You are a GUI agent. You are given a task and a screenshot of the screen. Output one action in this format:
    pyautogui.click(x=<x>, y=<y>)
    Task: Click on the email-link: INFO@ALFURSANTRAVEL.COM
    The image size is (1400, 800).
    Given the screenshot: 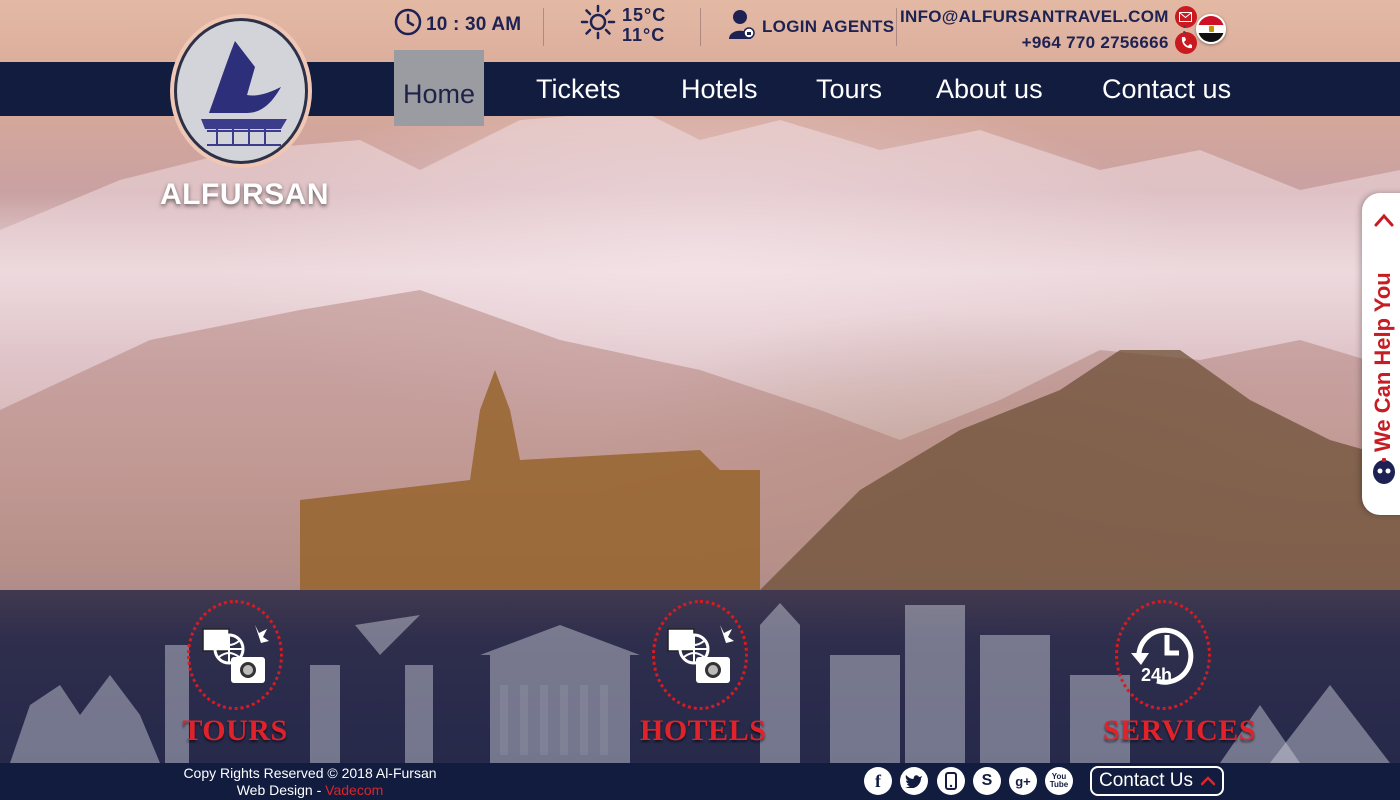 What is the action you would take?
    pyautogui.click(x=1034, y=17)
    